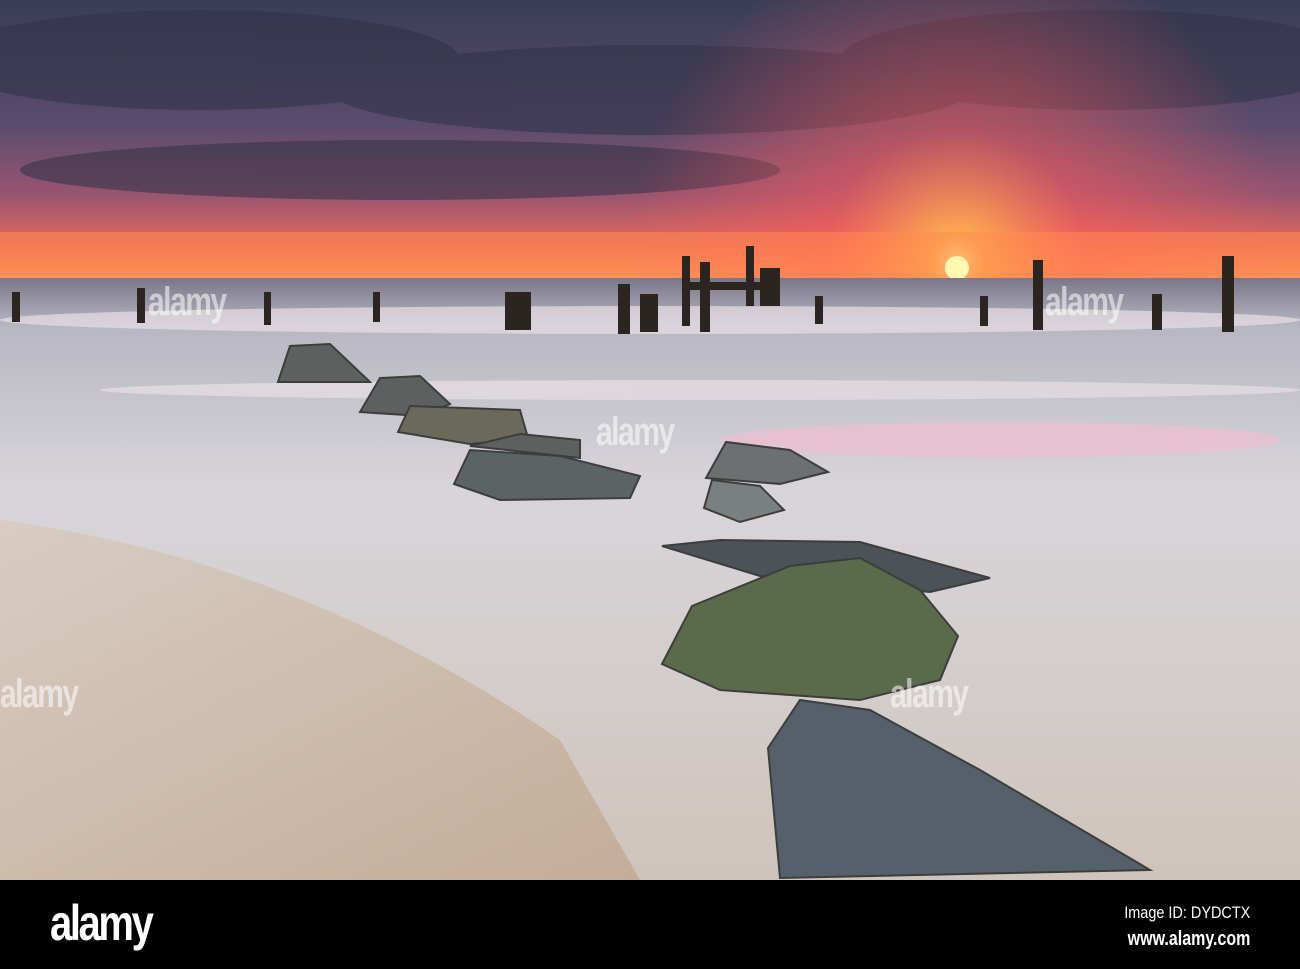  What do you see at coordinates (1188, 939) in the screenshot?
I see `site-url: www.alamy.com` at bounding box center [1188, 939].